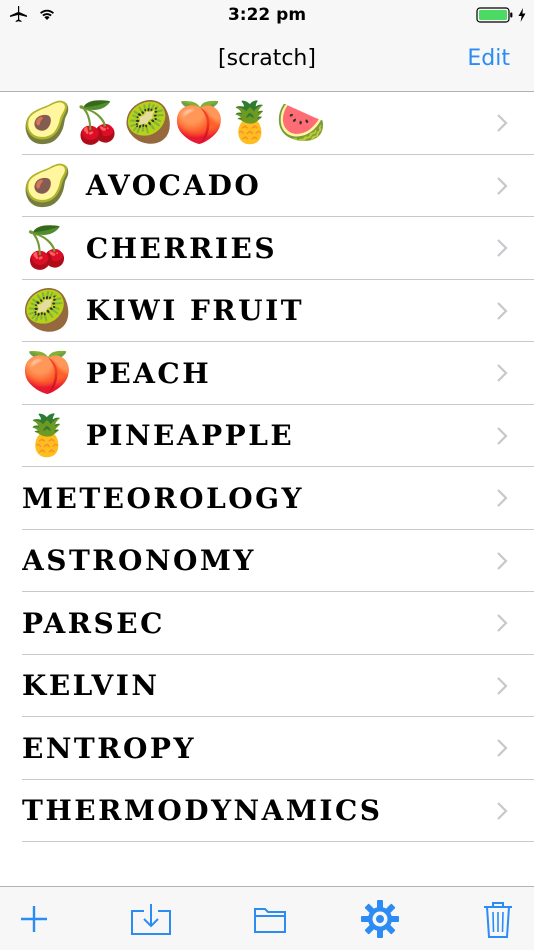  I want to click on fruit-emoji-strip: 🥑🍒🥝🍑🍍🍉, so click(174, 123).